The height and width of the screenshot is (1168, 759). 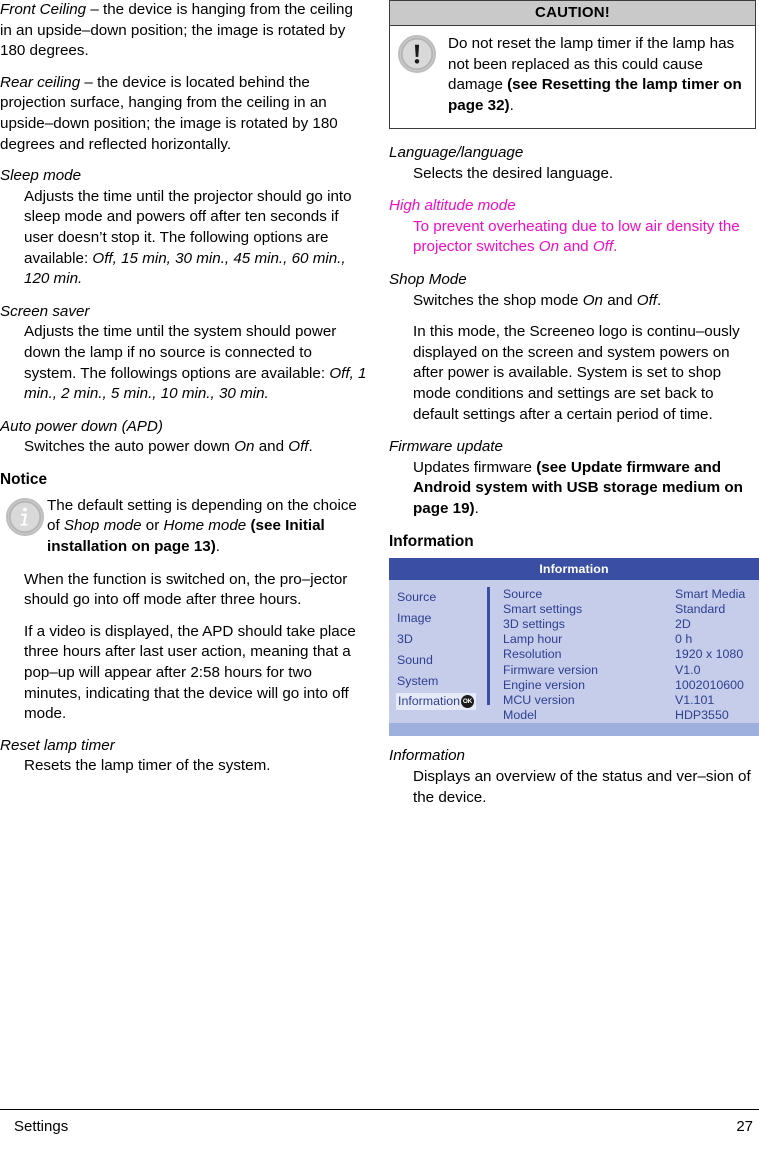 What do you see at coordinates (523, 593) in the screenshot?
I see `osd-info-key: Source` at bounding box center [523, 593].